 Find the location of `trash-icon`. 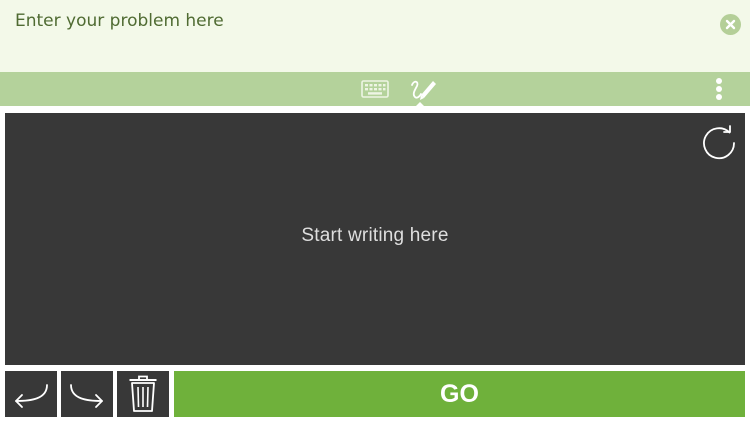

trash-icon is located at coordinates (143, 393).